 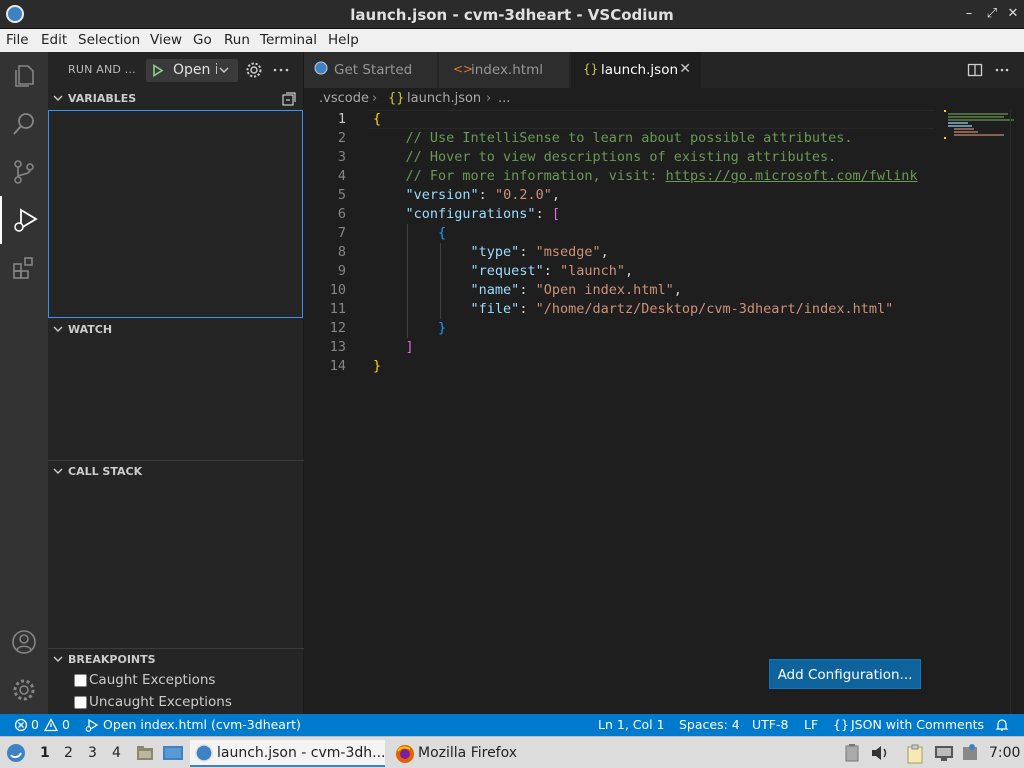 I want to click on code-token: ,, so click(x=629, y=271).